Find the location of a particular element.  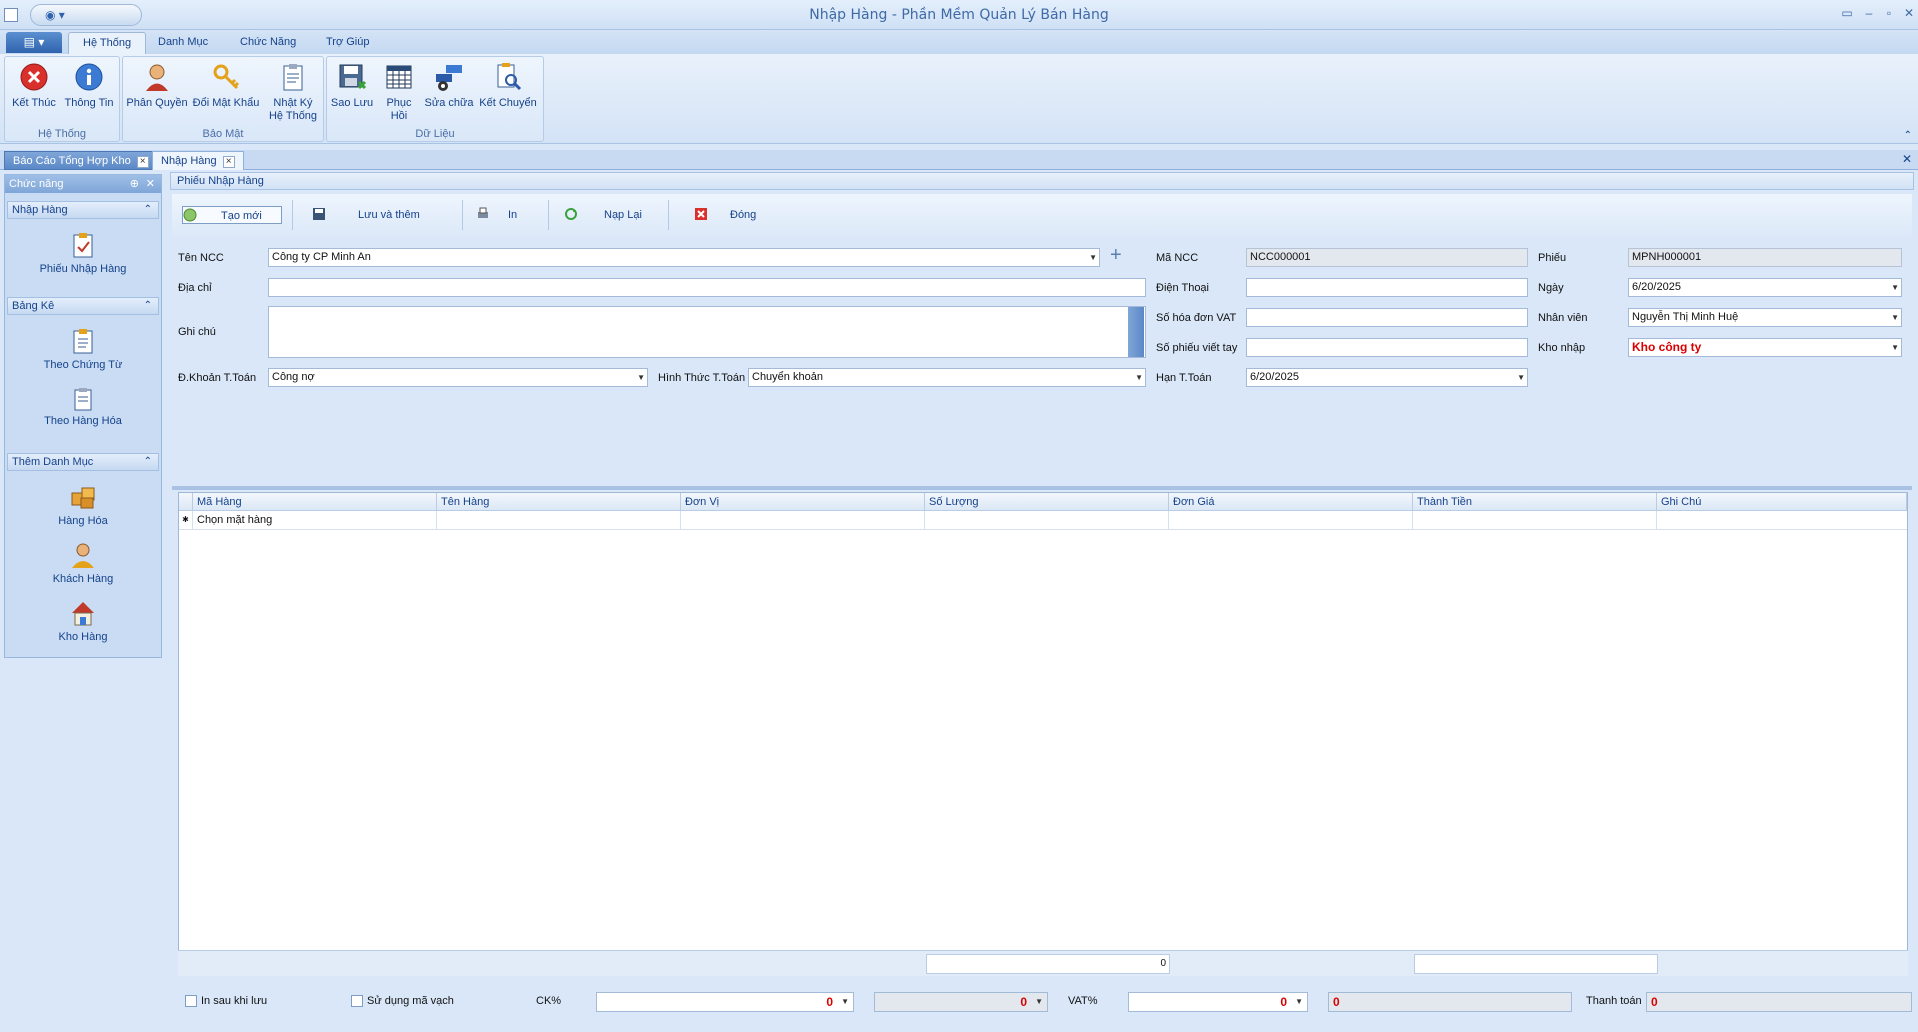

vat-label: VAT% is located at coordinates (1083, 1001).